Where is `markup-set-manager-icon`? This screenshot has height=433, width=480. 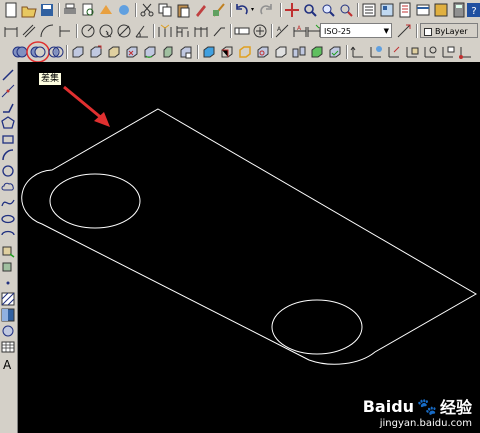
markup-set-manager-icon is located at coordinates (441, 10).